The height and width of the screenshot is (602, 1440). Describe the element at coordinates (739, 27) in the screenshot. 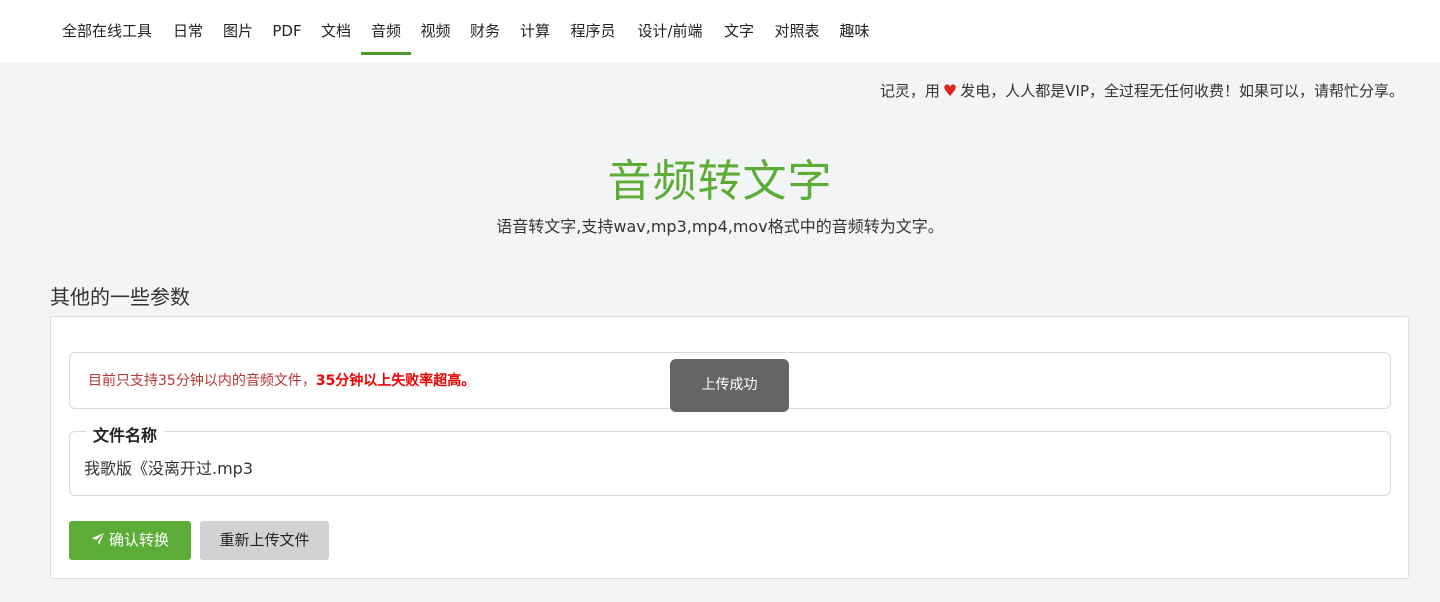

I see `nav-item-text: 文字` at that location.